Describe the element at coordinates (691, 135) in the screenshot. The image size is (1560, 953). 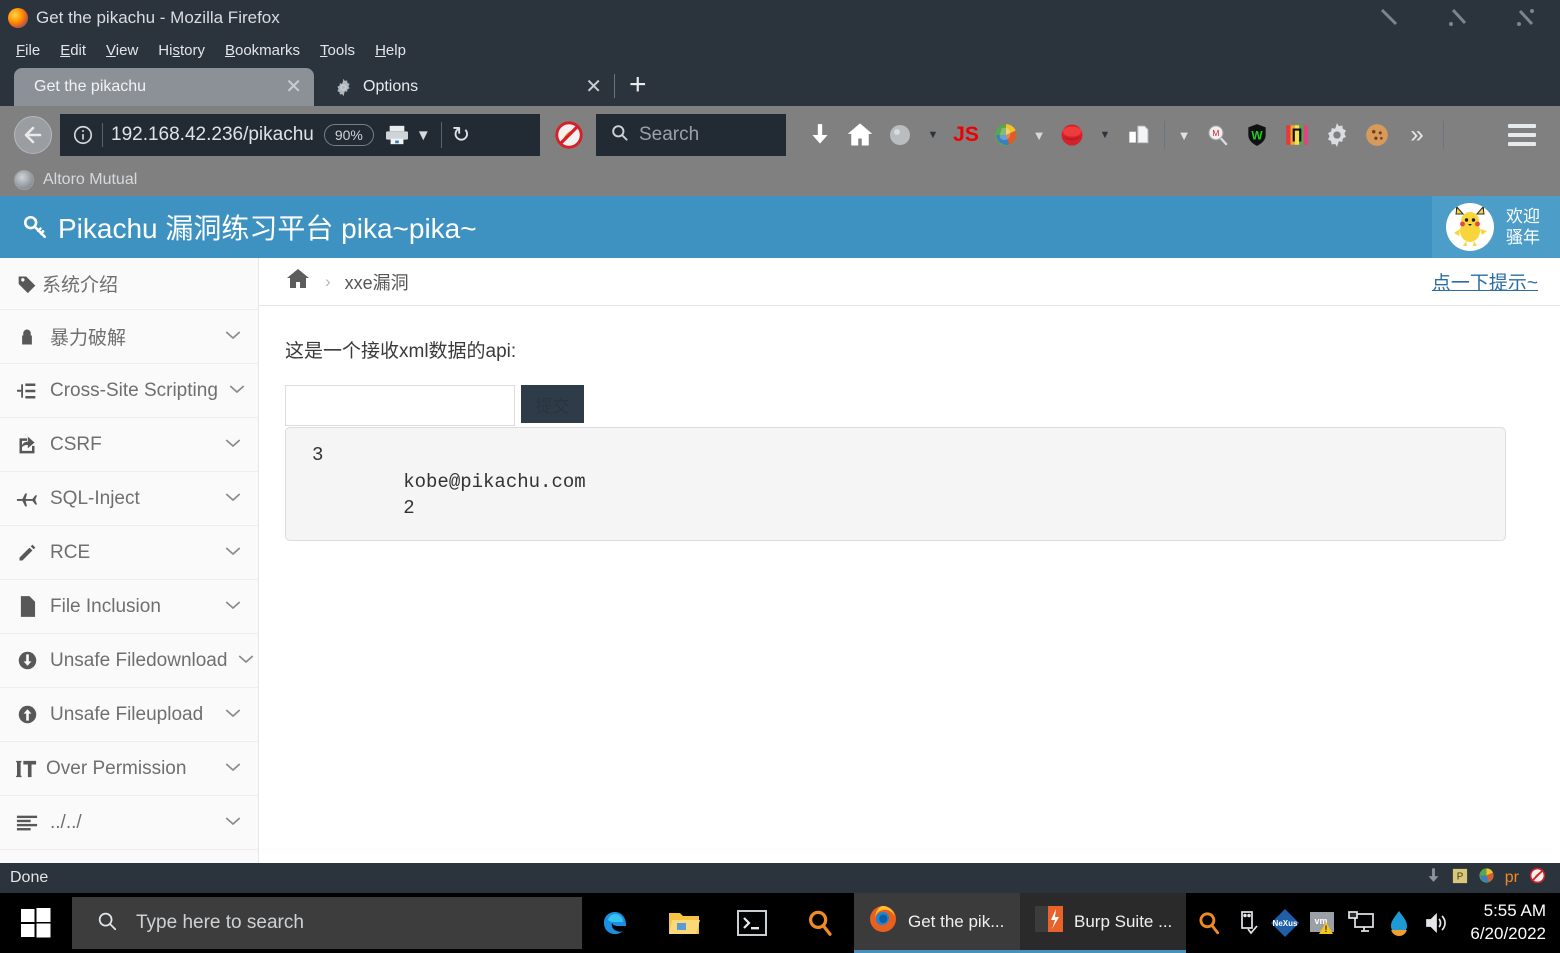
I see `search-bar: Search` at that location.